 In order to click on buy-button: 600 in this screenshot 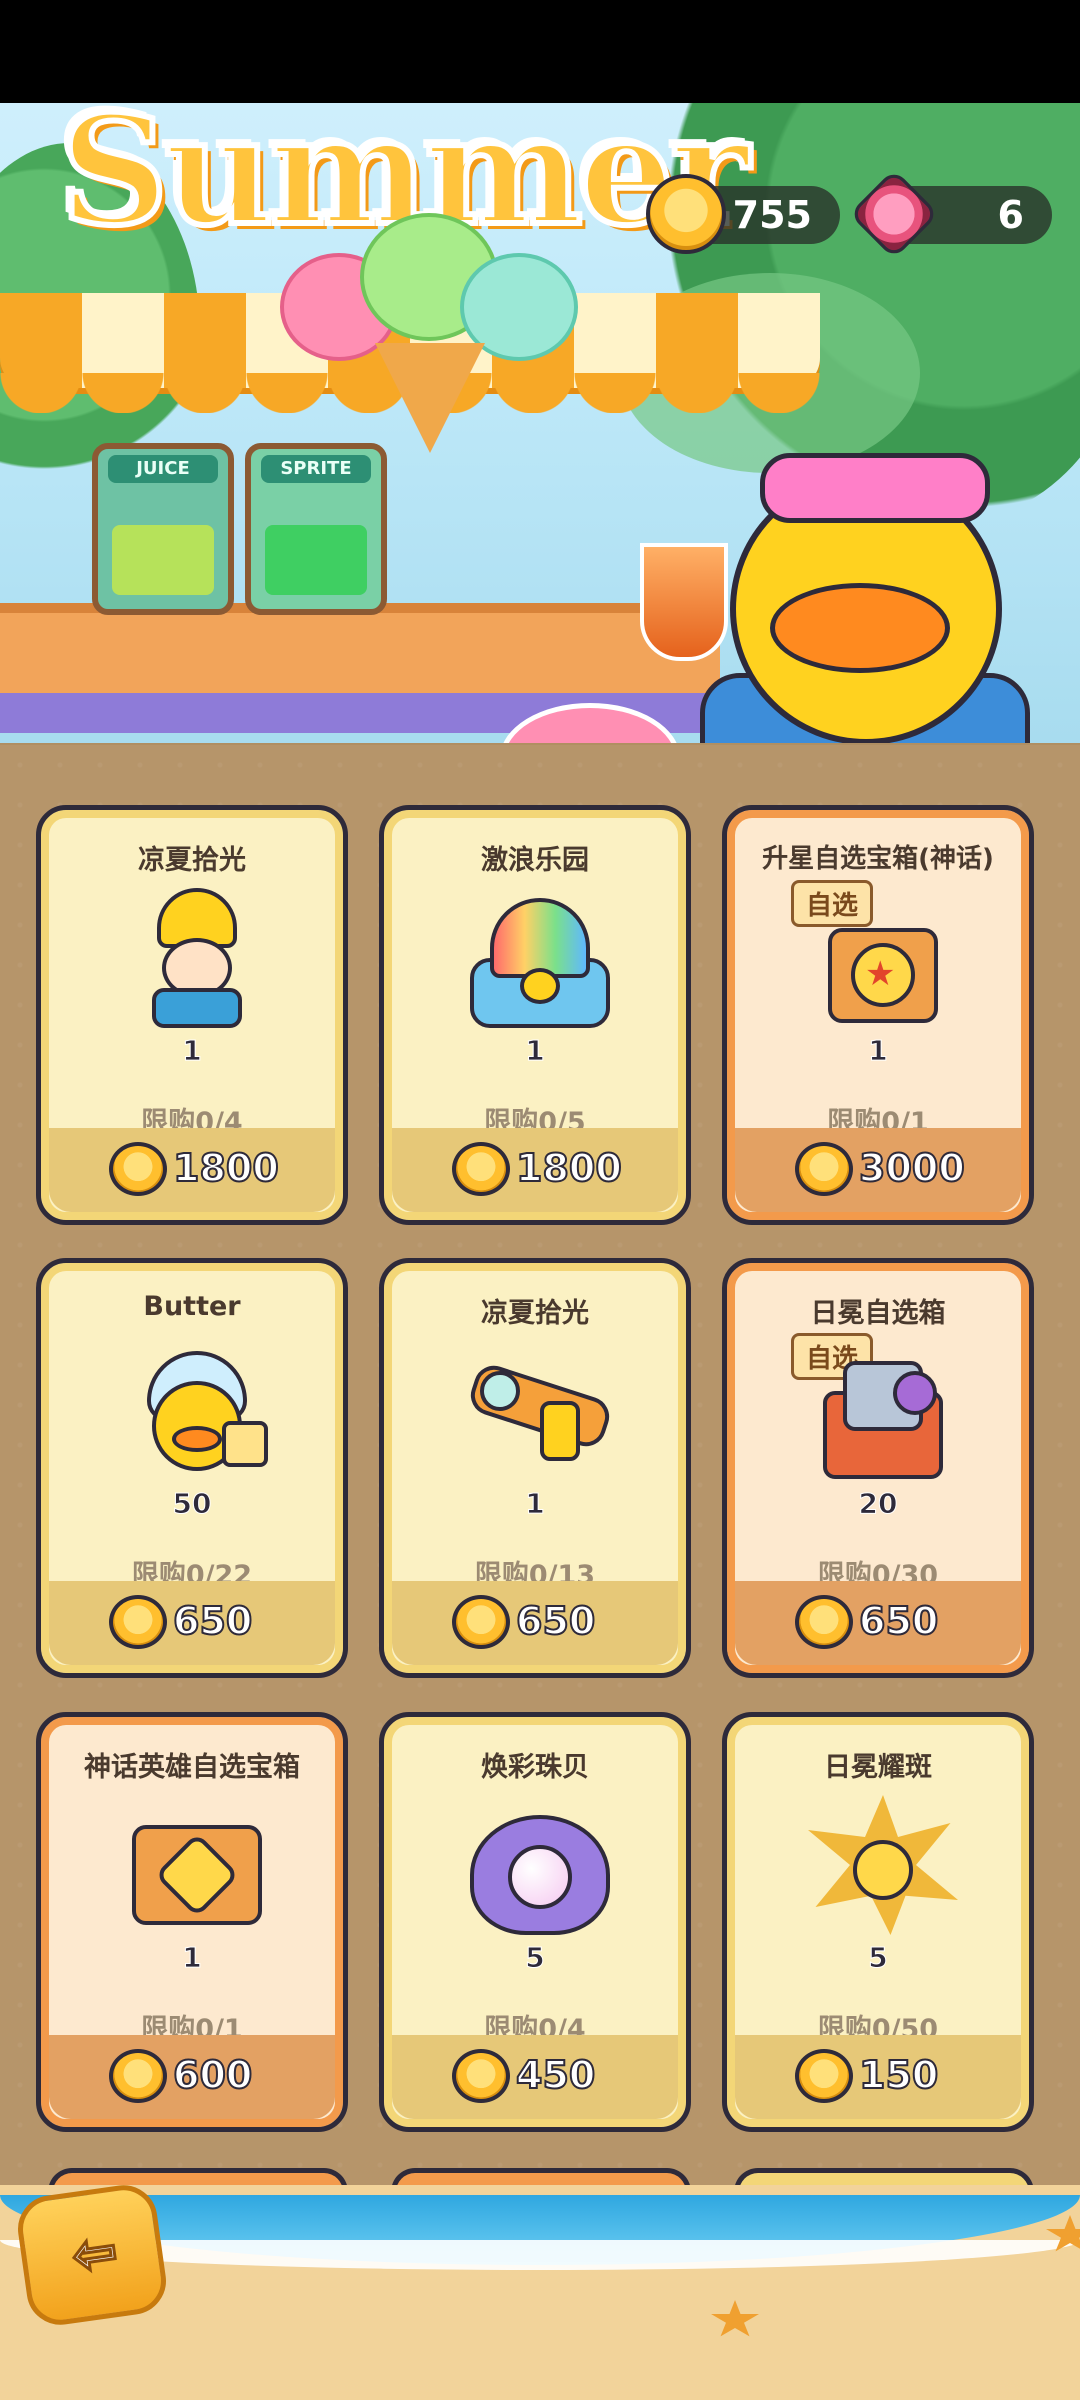, I will do `click(192, 2077)`.